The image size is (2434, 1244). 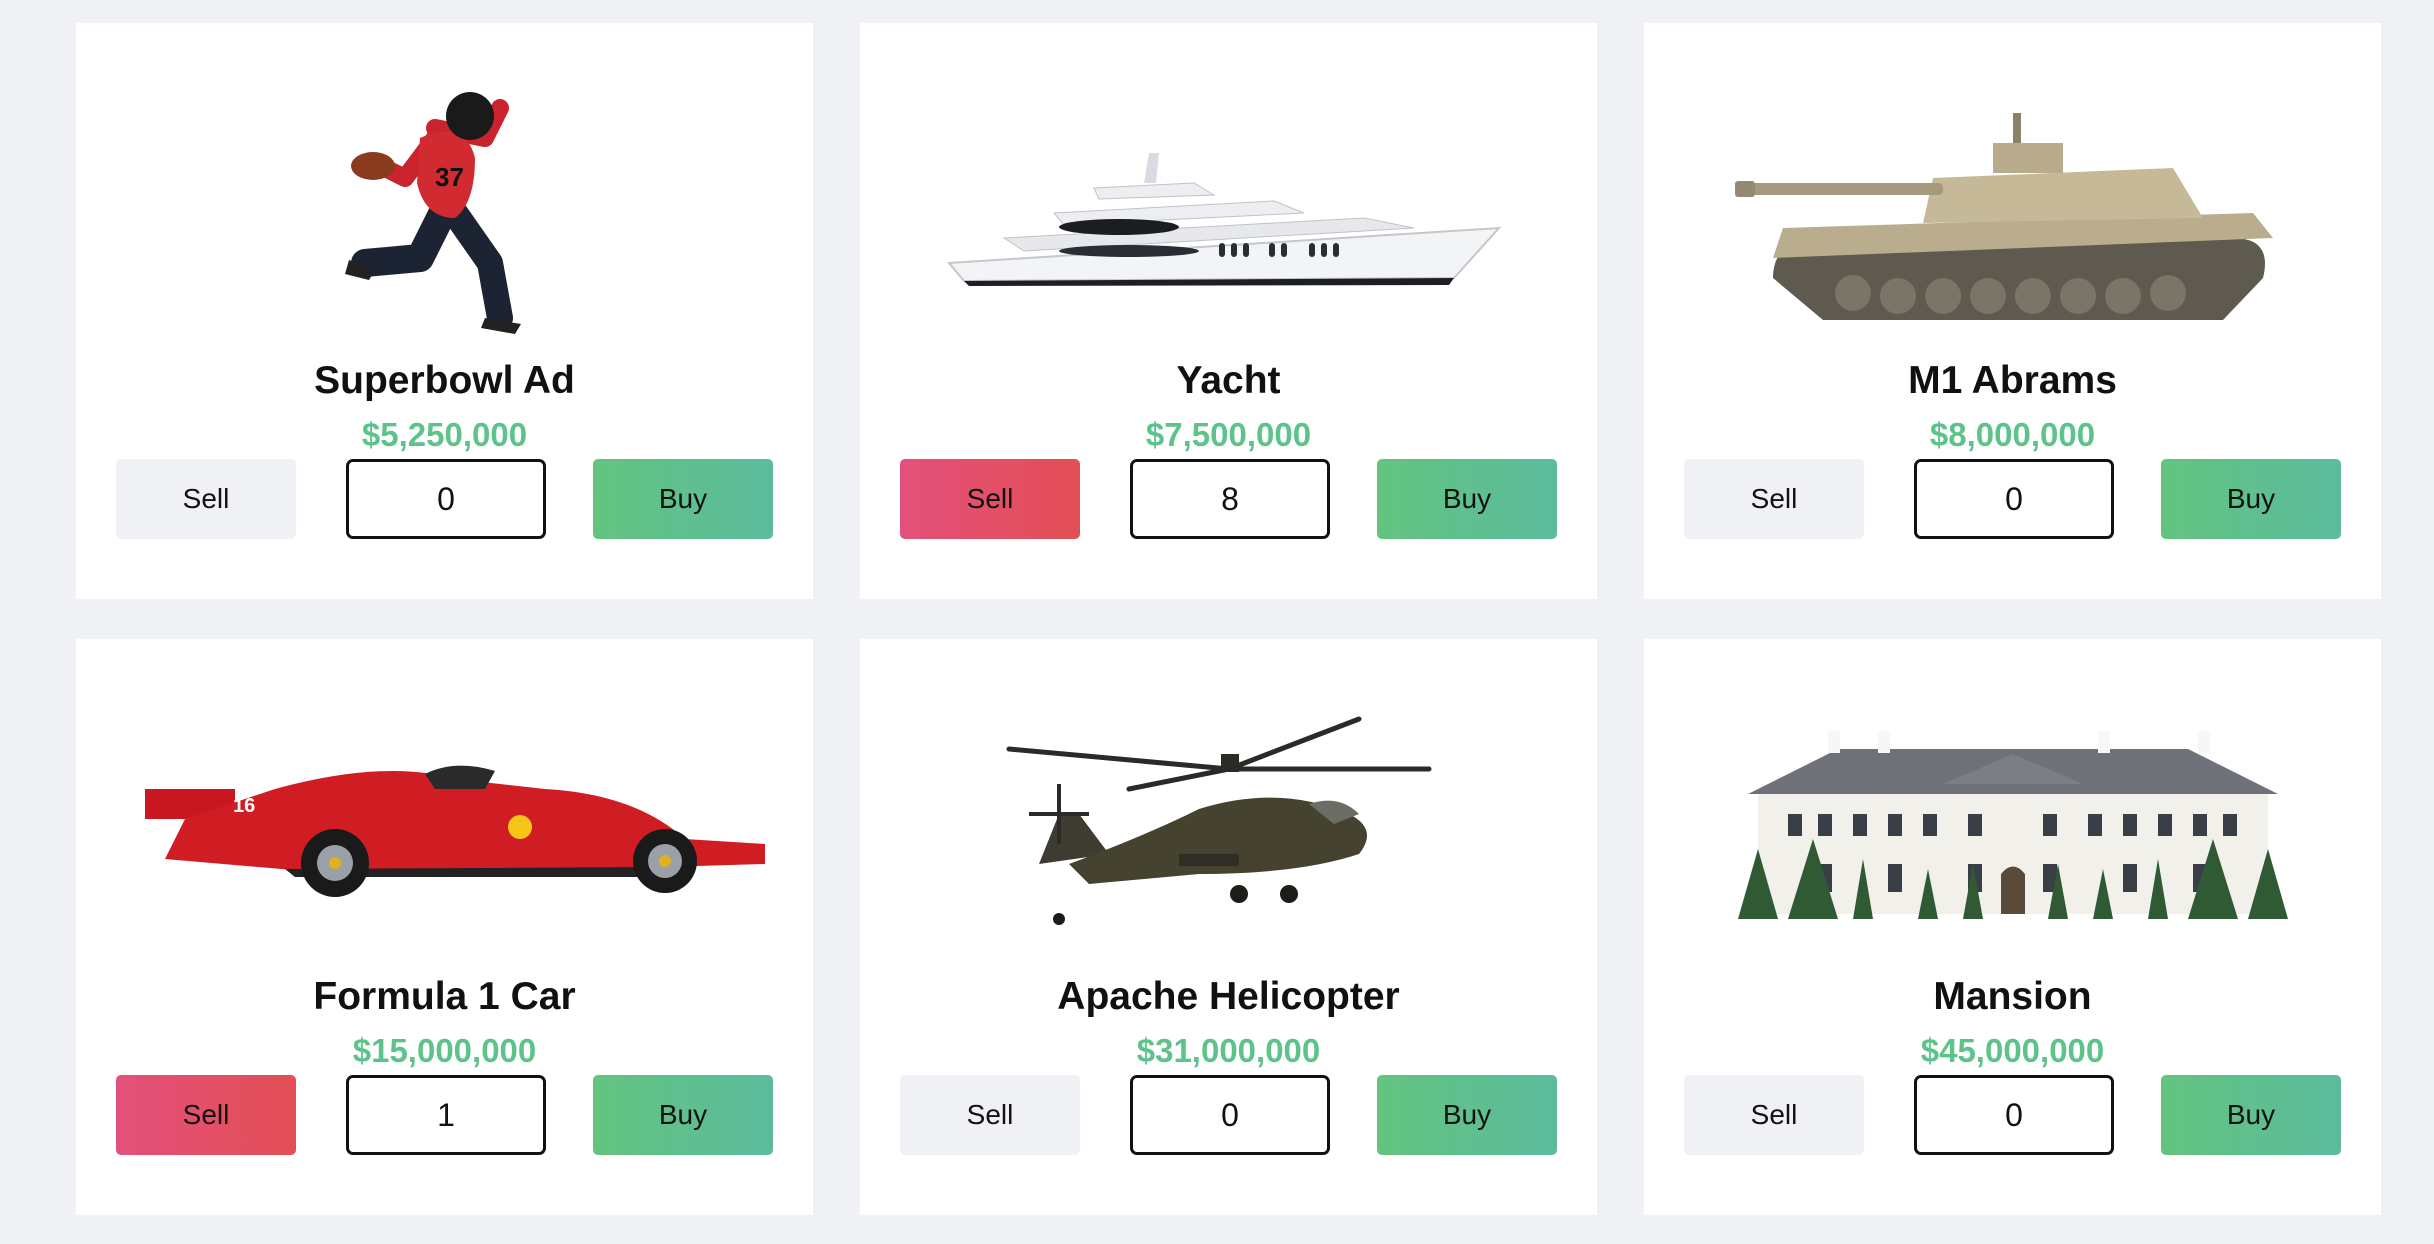 I want to click on product-card: 16 Formula 1 Car $15,000,000 Sell Buy, so click(x=444, y=927).